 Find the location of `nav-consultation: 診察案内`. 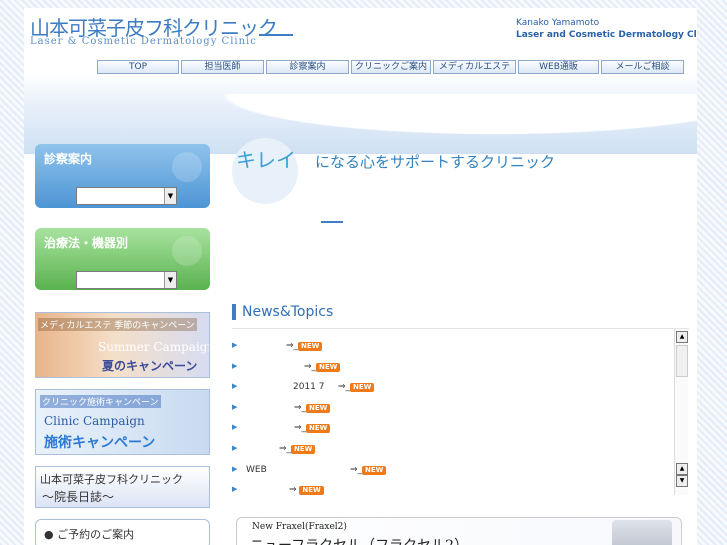

nav-consultation: 診察案内 is located at coordinates (307, 67).